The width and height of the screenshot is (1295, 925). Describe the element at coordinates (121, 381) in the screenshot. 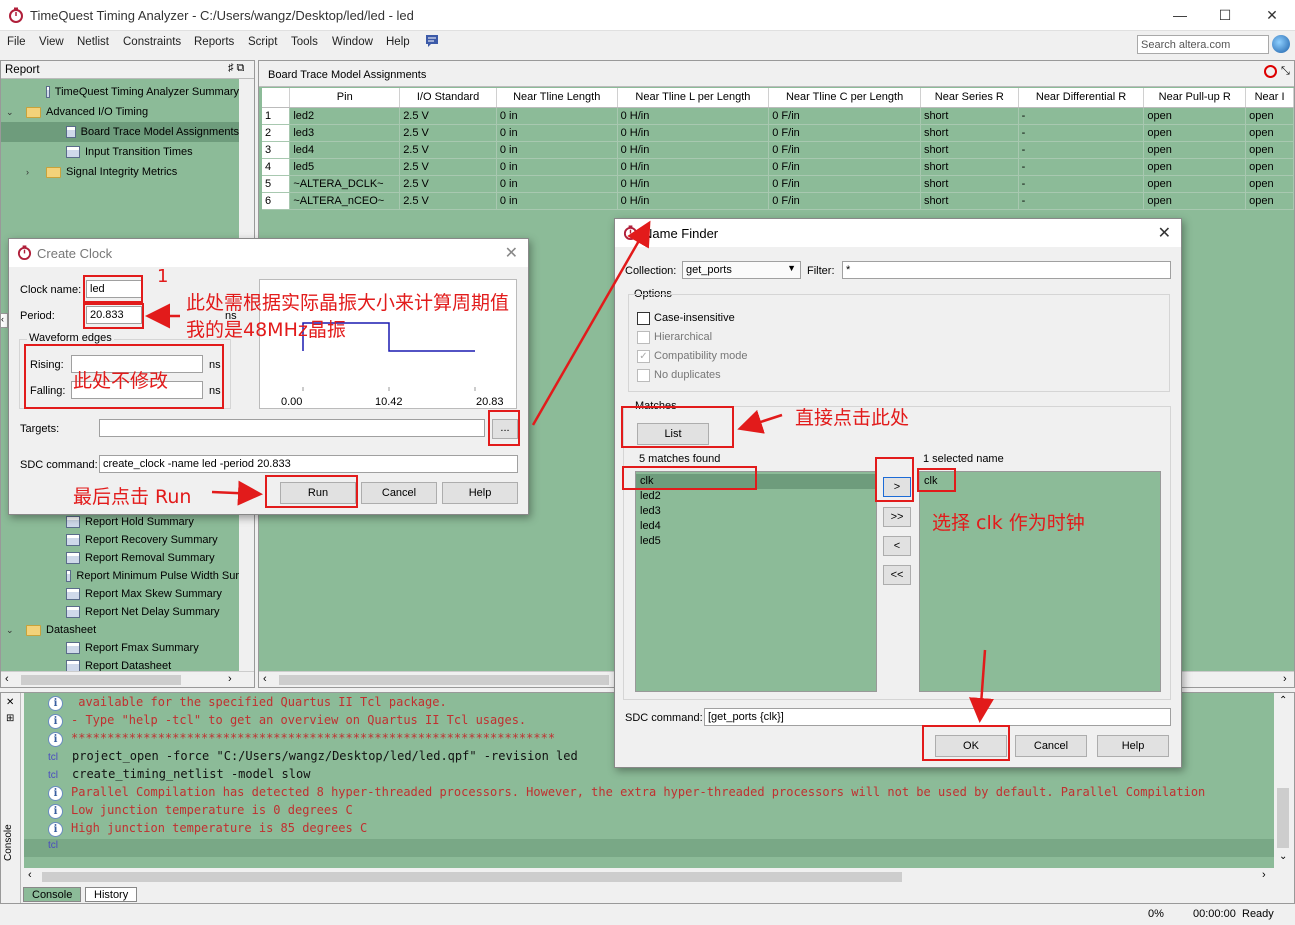

I see `annotation-no-change: 此处不修改` at that location.